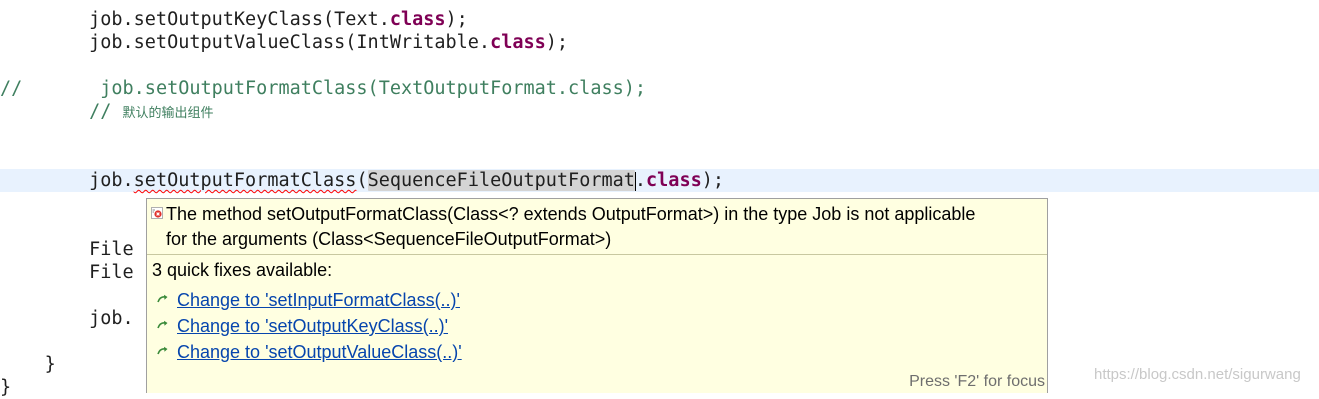 The width and height of the screenshot is (1319, 399). I want to click on code-text: ., so click(640, 180).